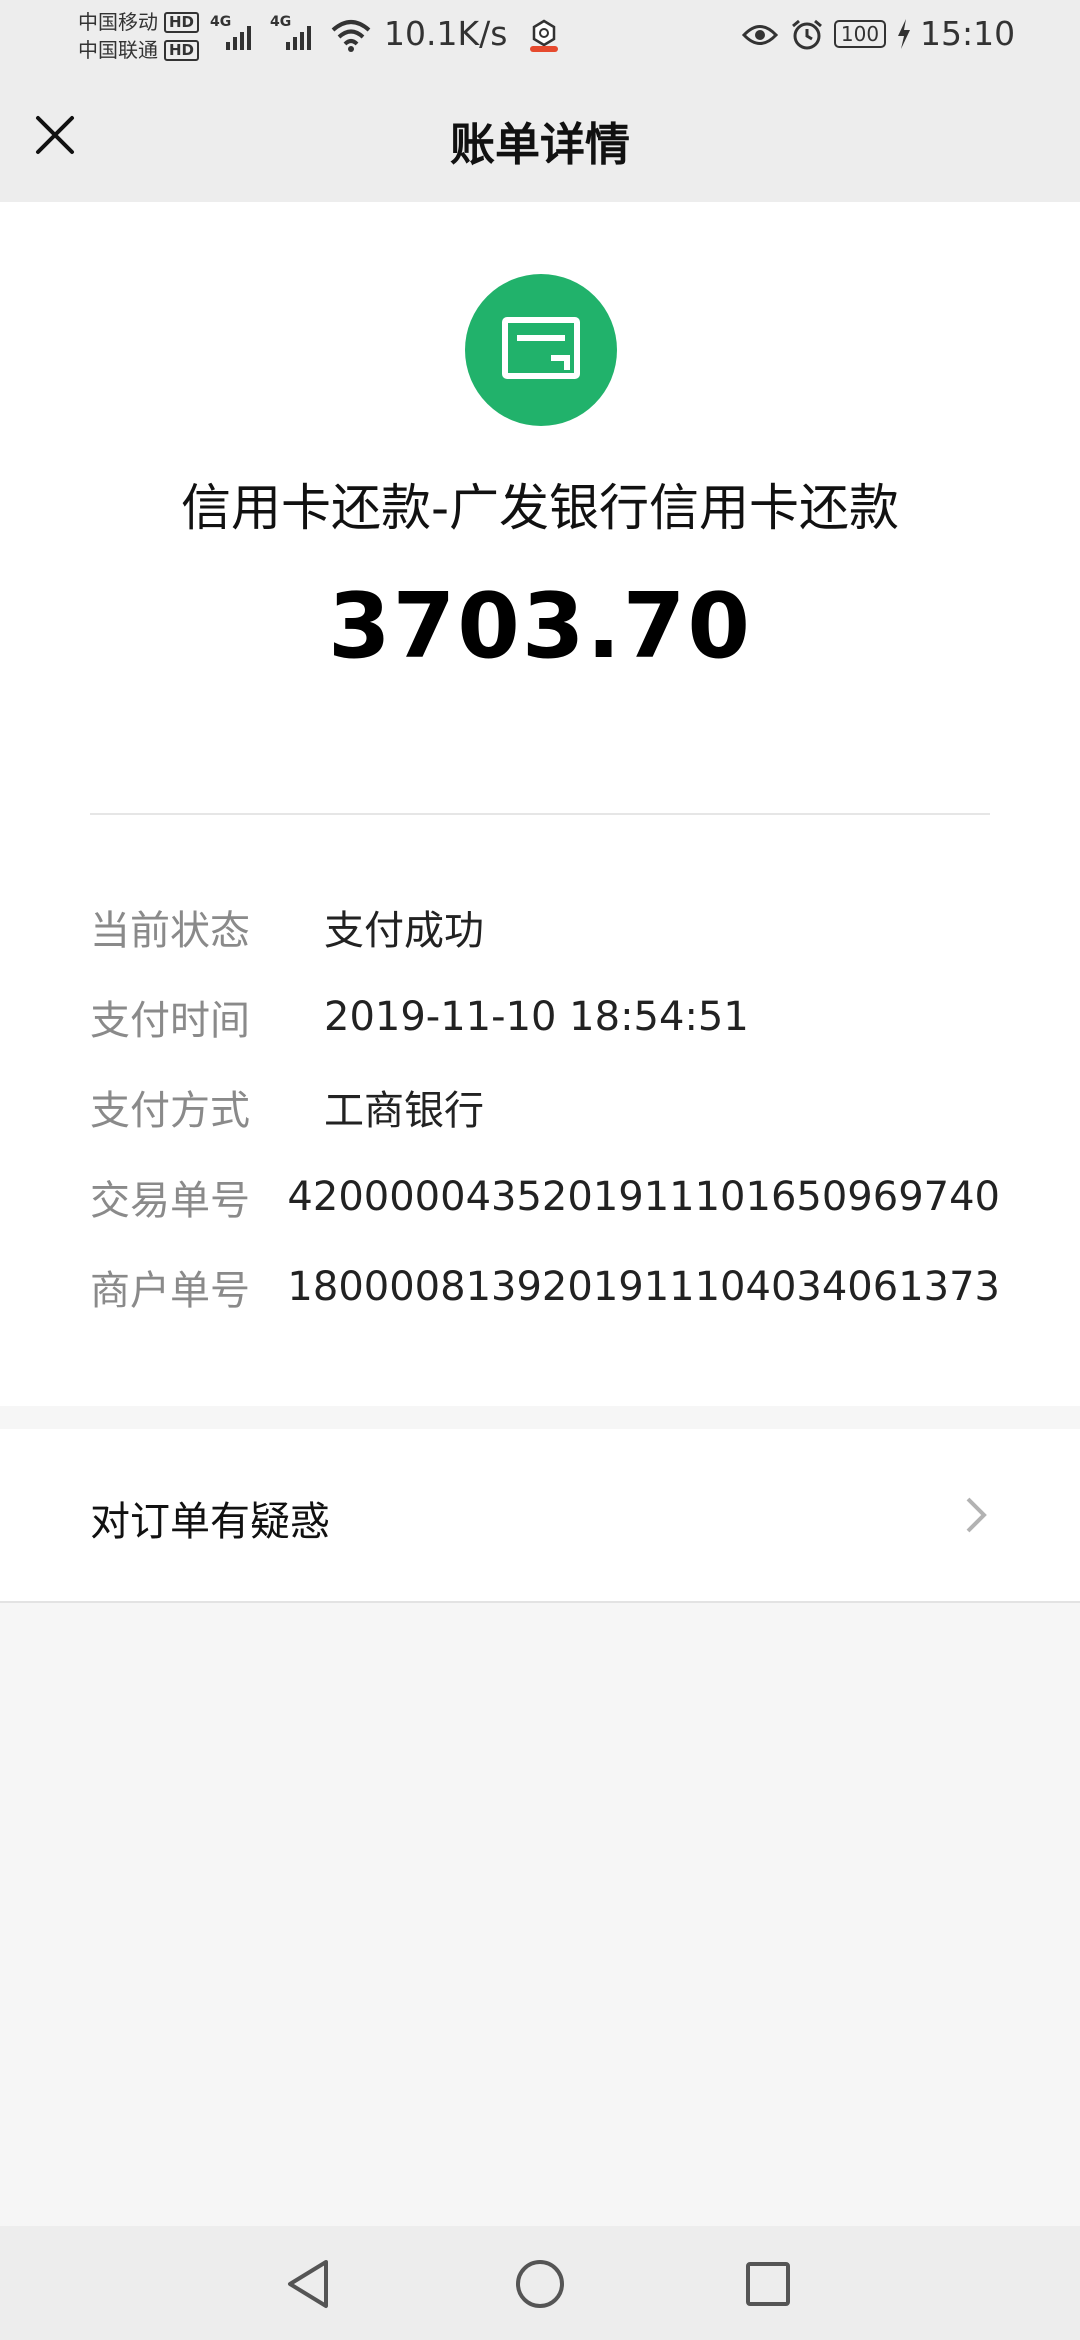 This screenshot has width=1080, height=2340. What do you see at coordinates (539, 144) in the screenshot?
I see `page-title: 账单详情` at bounding box center [539, 144].